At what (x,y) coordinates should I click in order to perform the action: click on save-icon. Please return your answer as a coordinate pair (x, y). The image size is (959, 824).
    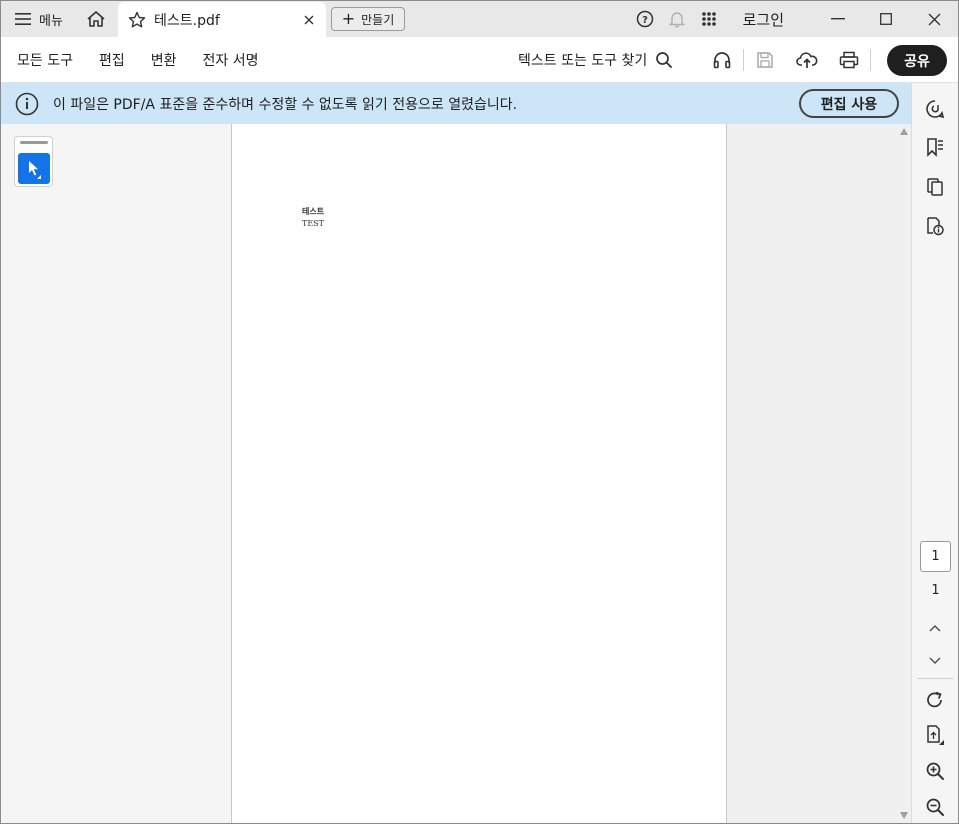
    Looking at the image, I should click on (765, 60).